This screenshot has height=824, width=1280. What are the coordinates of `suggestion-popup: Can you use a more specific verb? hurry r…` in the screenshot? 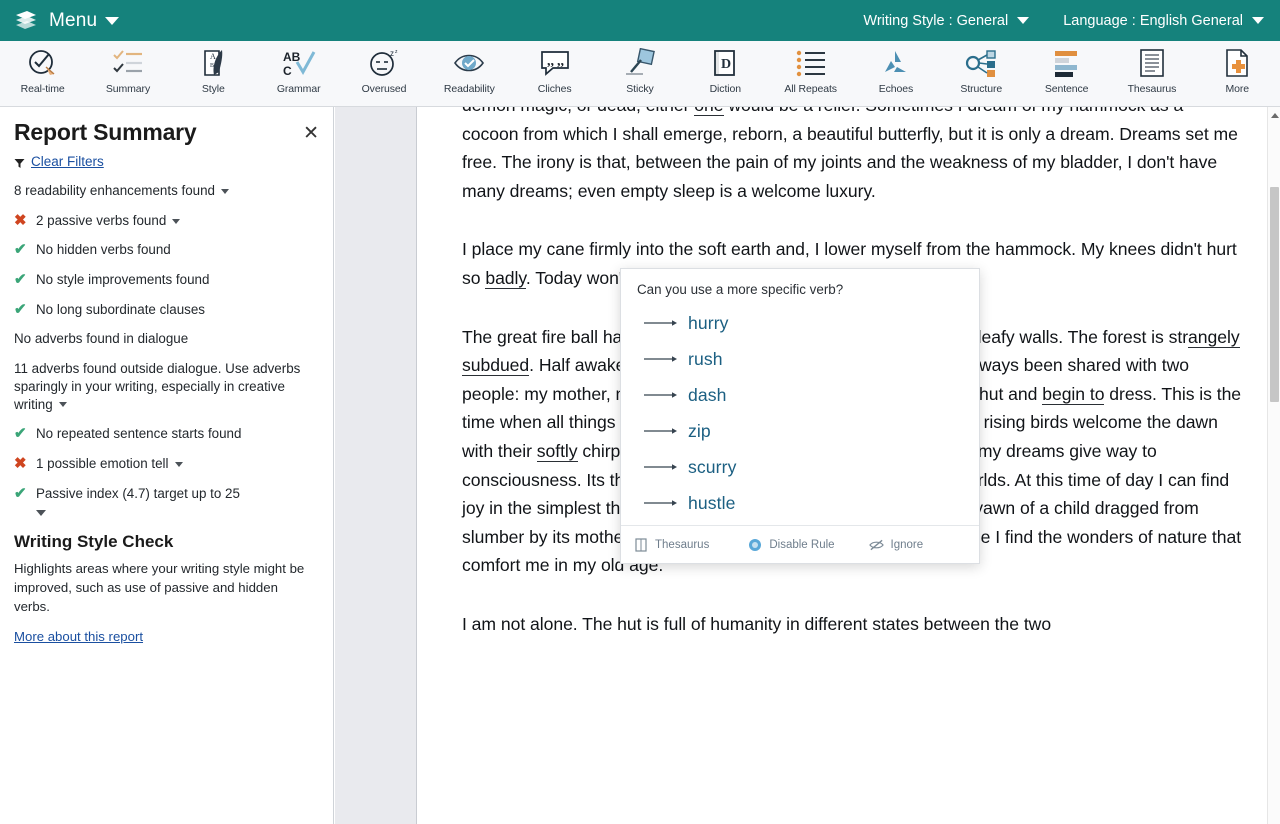 It's located at (800, 416).